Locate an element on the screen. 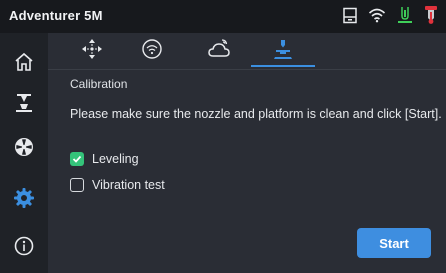 This screenshot has height=273, width=446. leveling-checkbox is located at coordinates (77, 159).